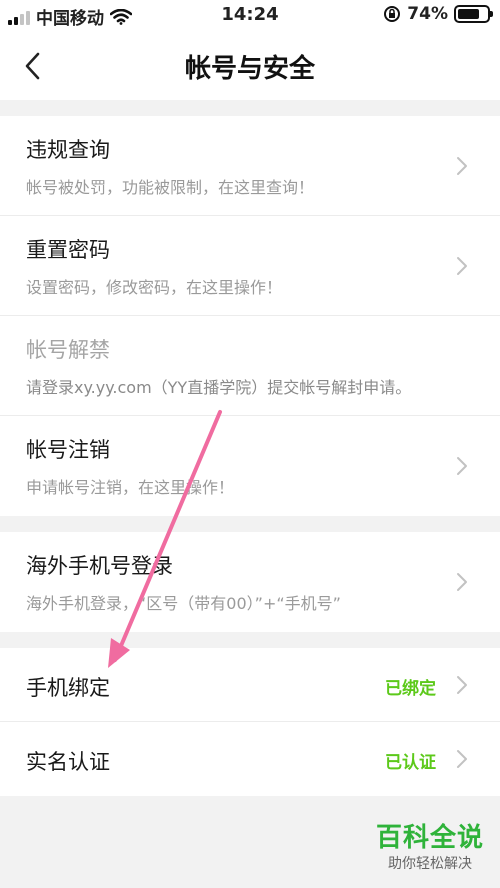  I want to click on item-title: 违规查询, so click(68, 150).